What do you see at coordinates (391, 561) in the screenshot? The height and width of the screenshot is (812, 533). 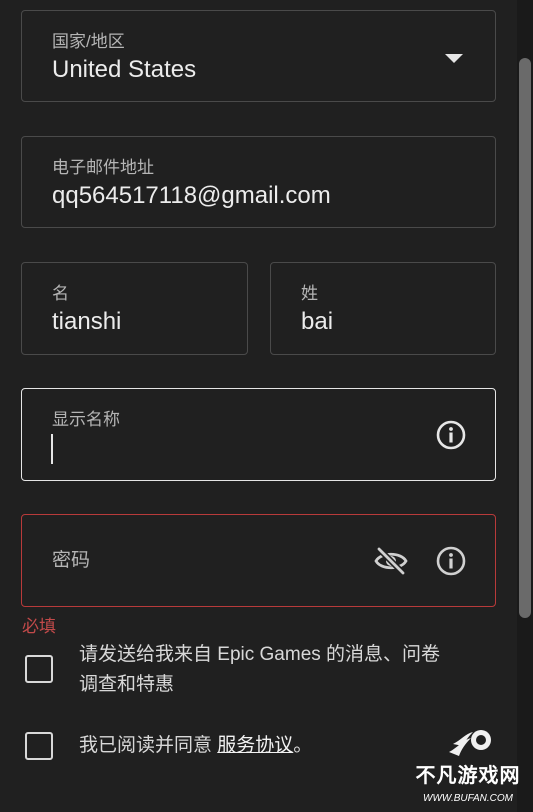 I see `eye-slash-icon` at bounding box center [391, 561].